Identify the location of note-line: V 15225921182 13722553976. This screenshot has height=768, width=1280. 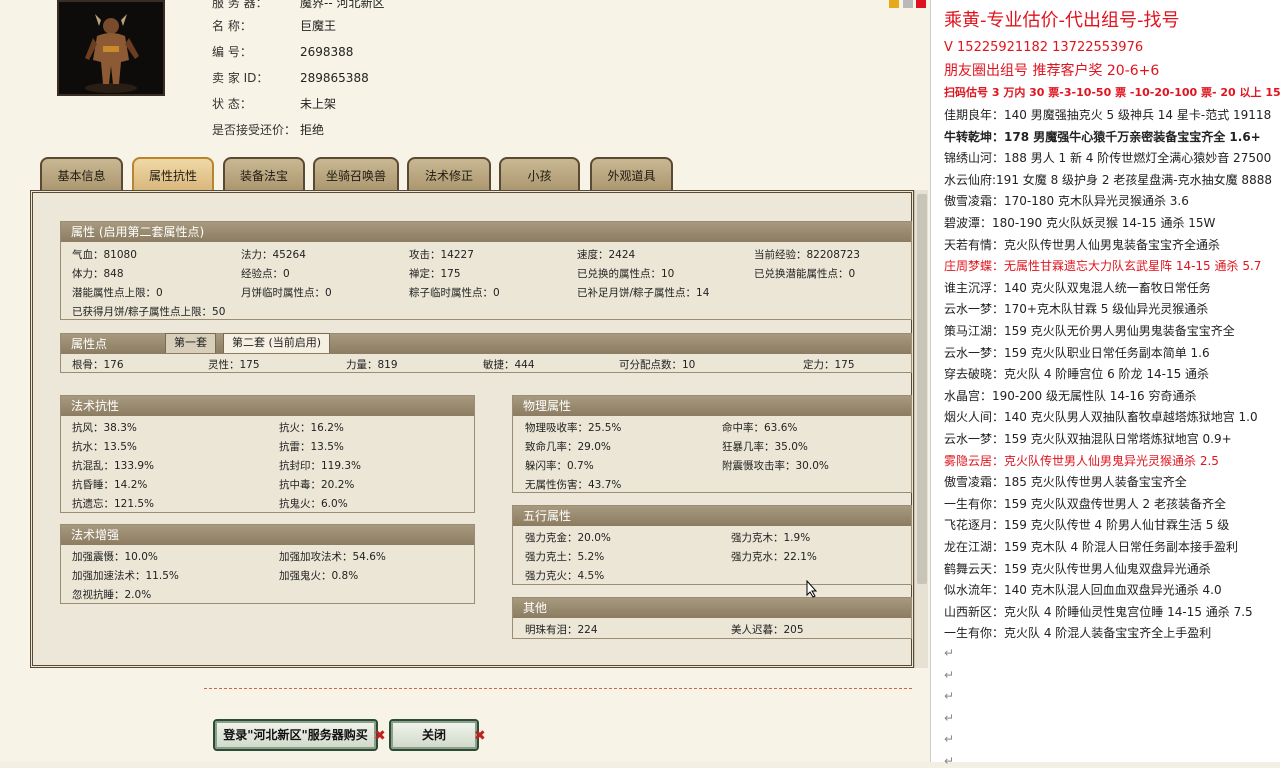
(1044, 47).